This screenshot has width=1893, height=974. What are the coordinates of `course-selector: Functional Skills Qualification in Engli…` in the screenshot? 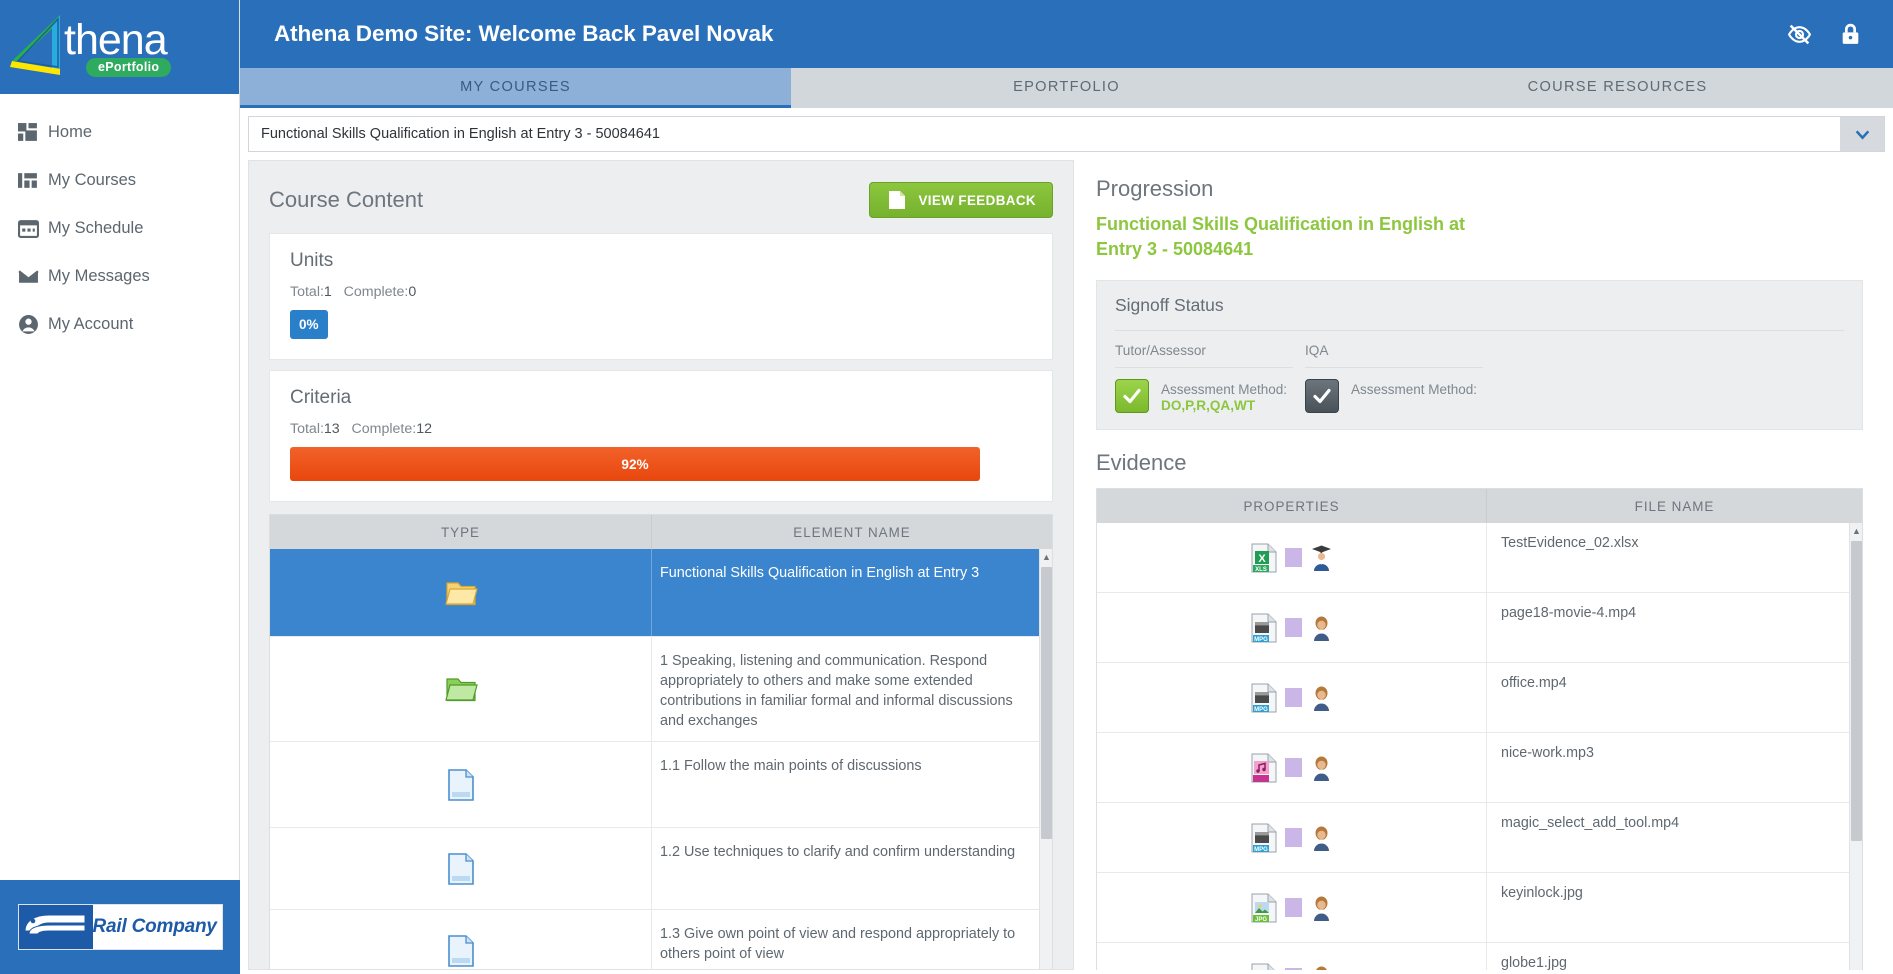 It's located at (1066, 134).